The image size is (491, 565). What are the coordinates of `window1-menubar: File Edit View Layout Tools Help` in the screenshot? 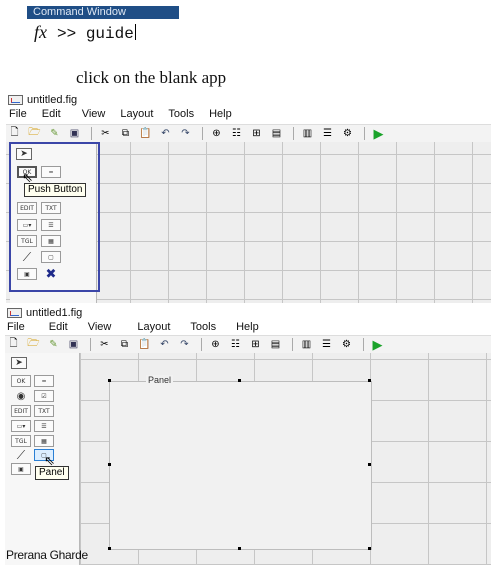 It's located at (120, 114).